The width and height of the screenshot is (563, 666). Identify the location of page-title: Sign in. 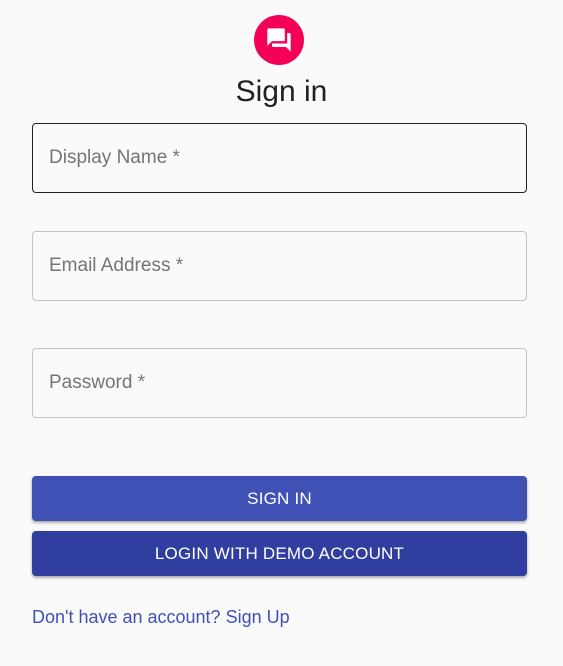
(281, 91).